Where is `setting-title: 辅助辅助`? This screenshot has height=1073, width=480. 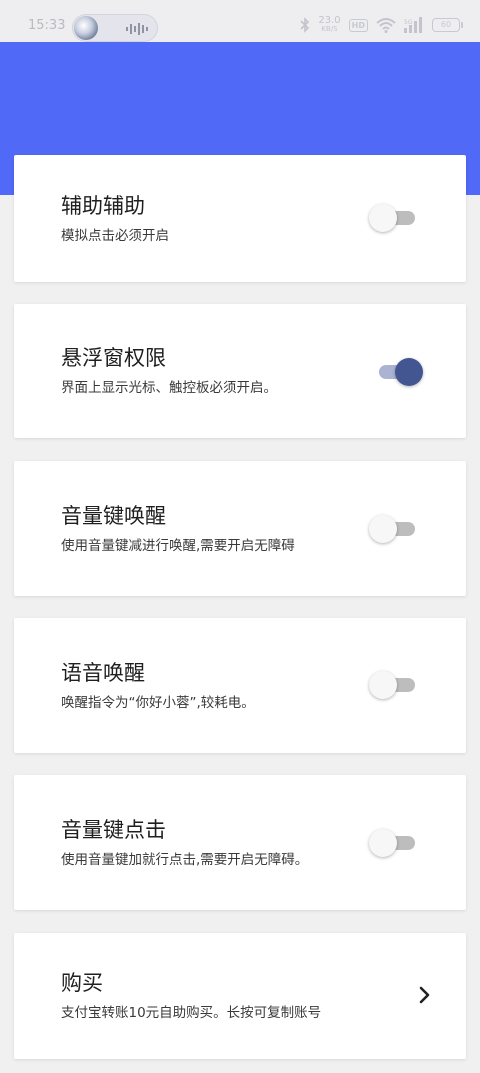
setting-title: 辅助辅助 is located at coordinates (103, 206).